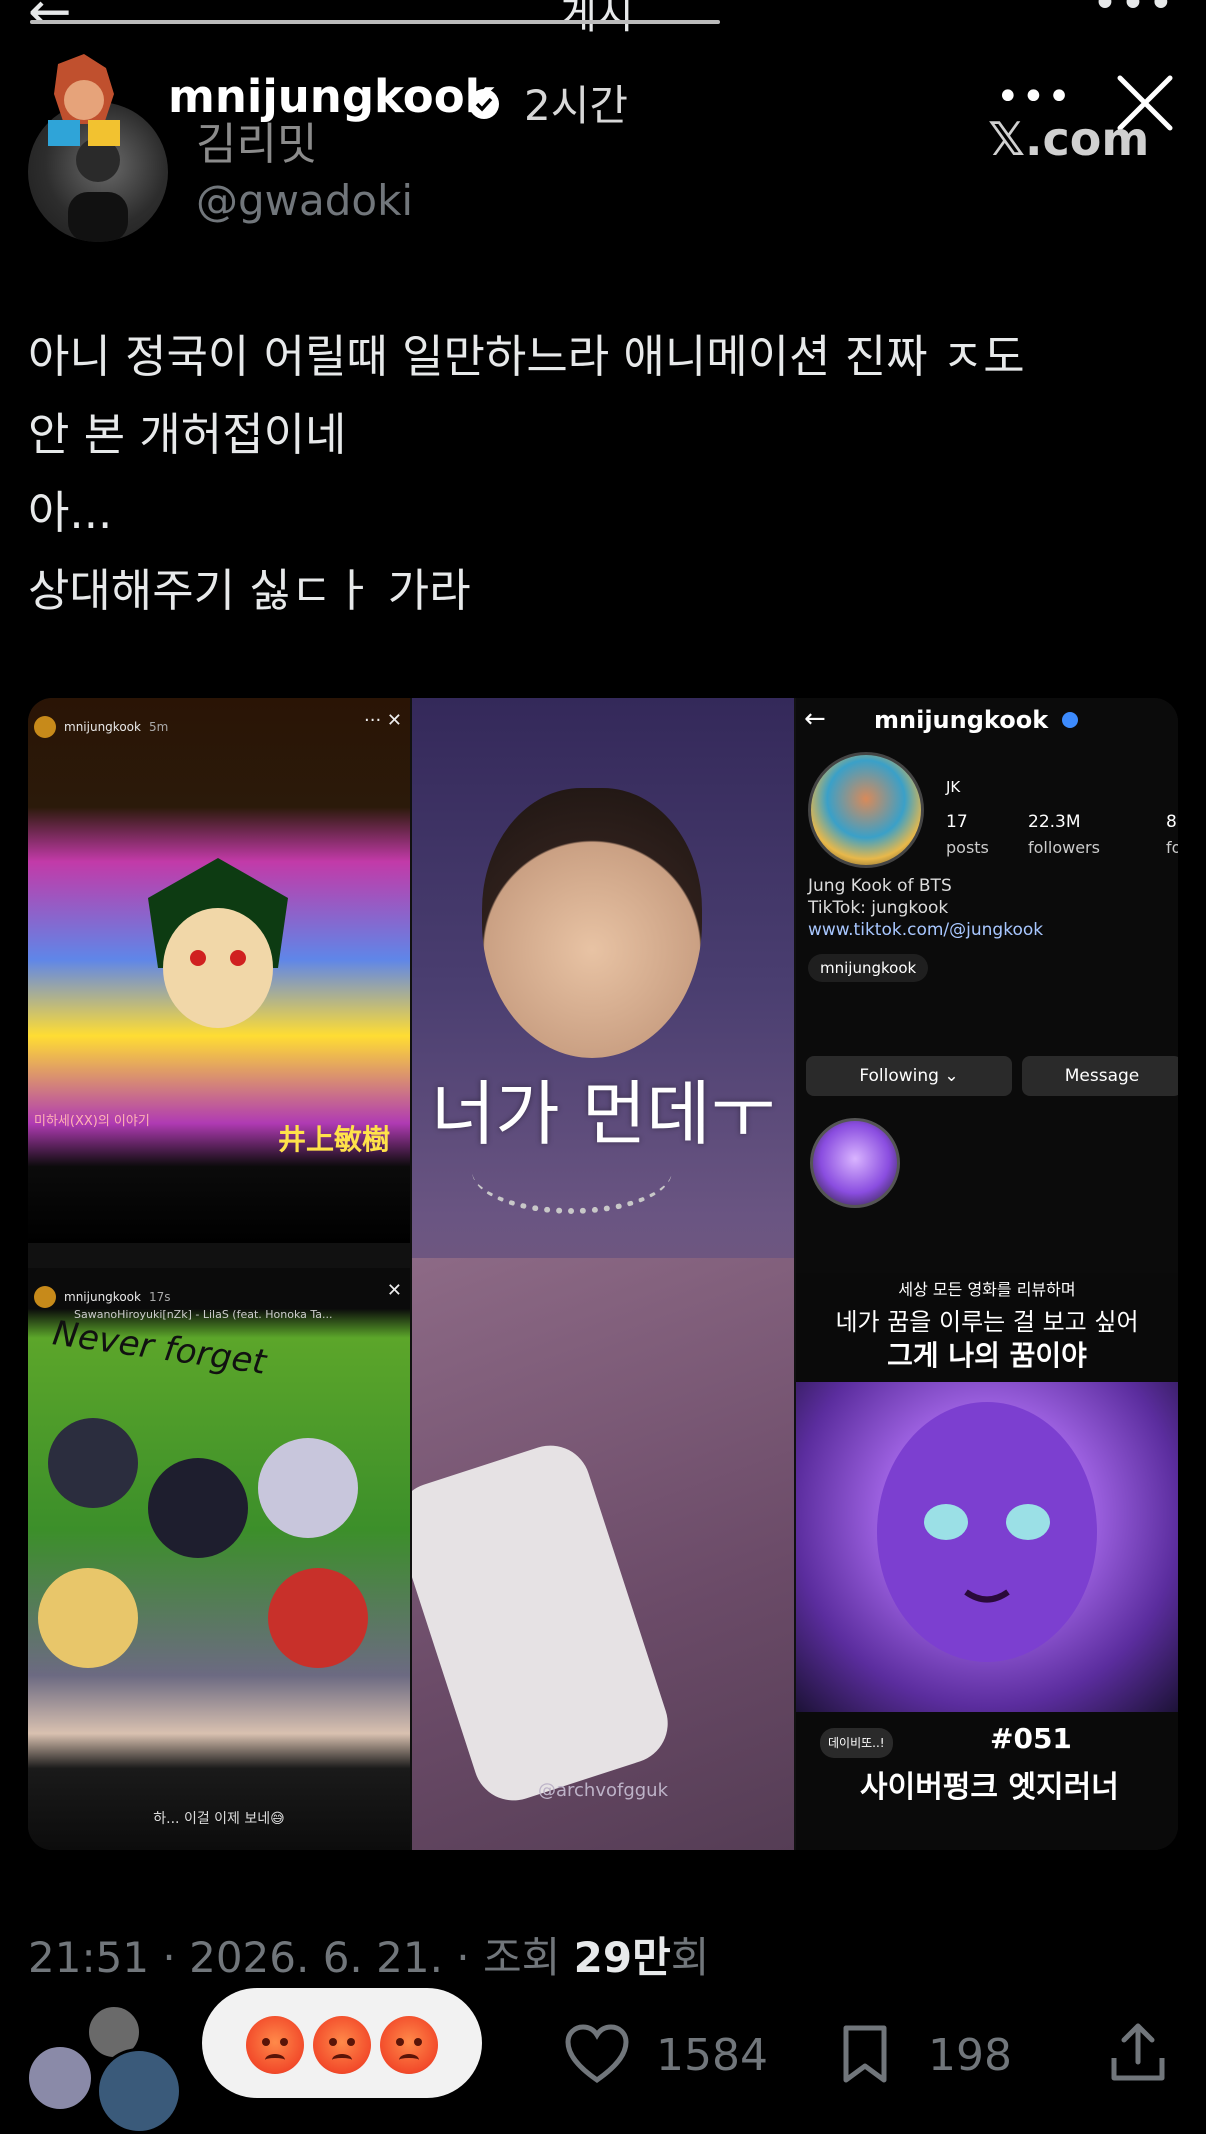 This screenshot has height=2134, width=1206. I want to click on like-count: 1584, so click(712, 2055).